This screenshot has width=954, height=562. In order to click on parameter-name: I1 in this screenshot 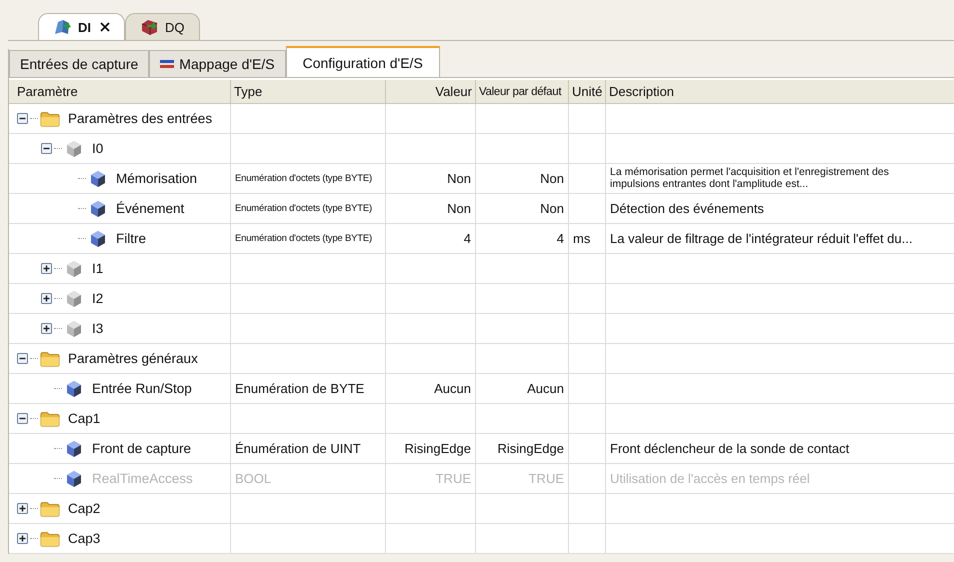, I will do `click(98, 268)`.